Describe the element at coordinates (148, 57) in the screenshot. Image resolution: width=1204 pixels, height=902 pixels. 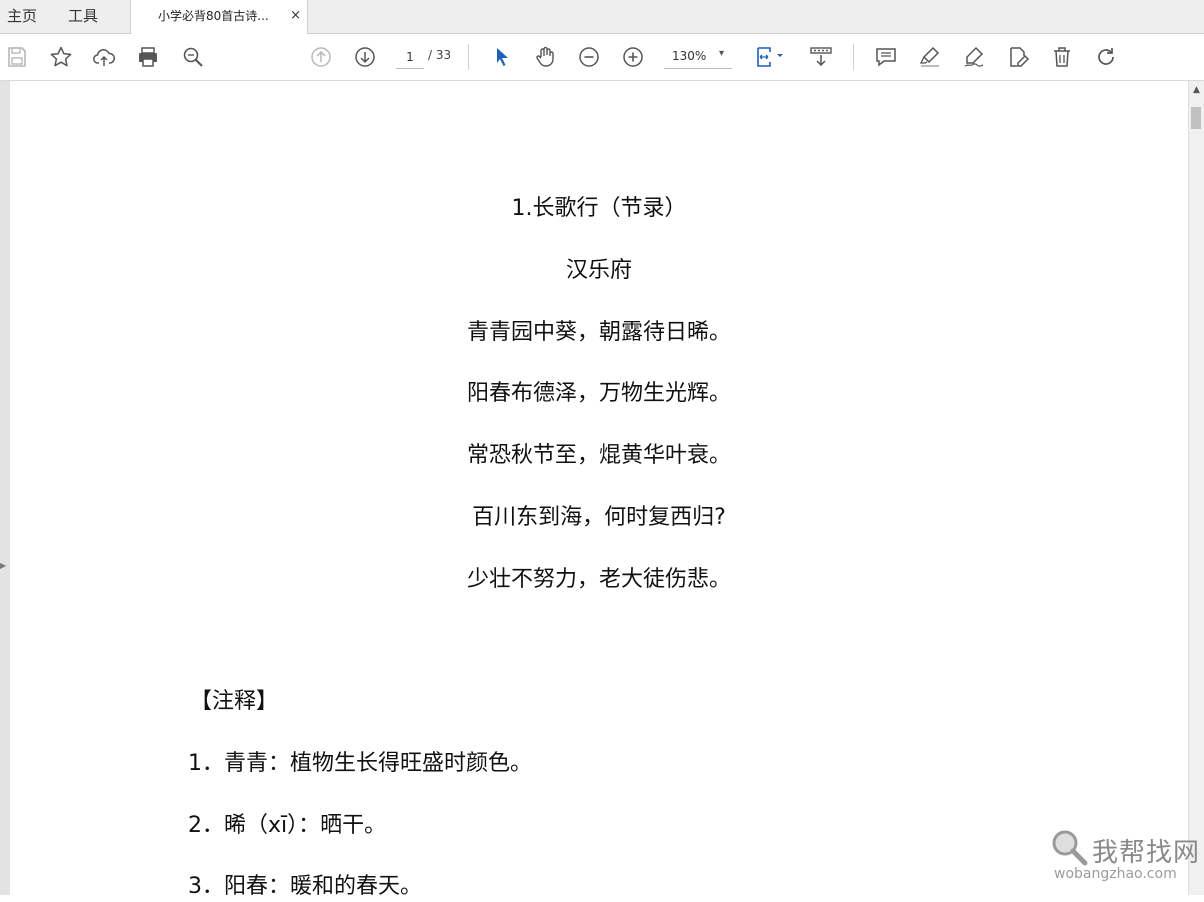
I see `print-icon` at that location.